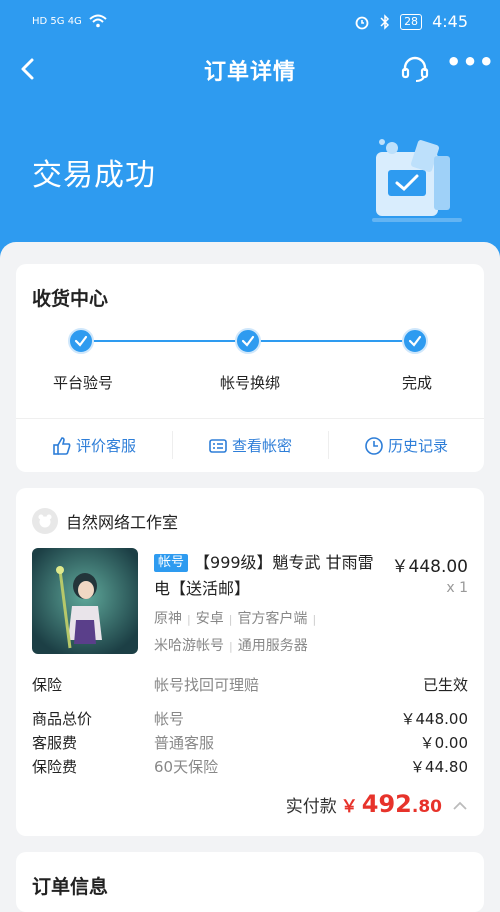 The height and width of the screenshot is (912, 500). Describe the element at coordinates (218, 445) in the screenshot. I see `account-card-icon` at that location.